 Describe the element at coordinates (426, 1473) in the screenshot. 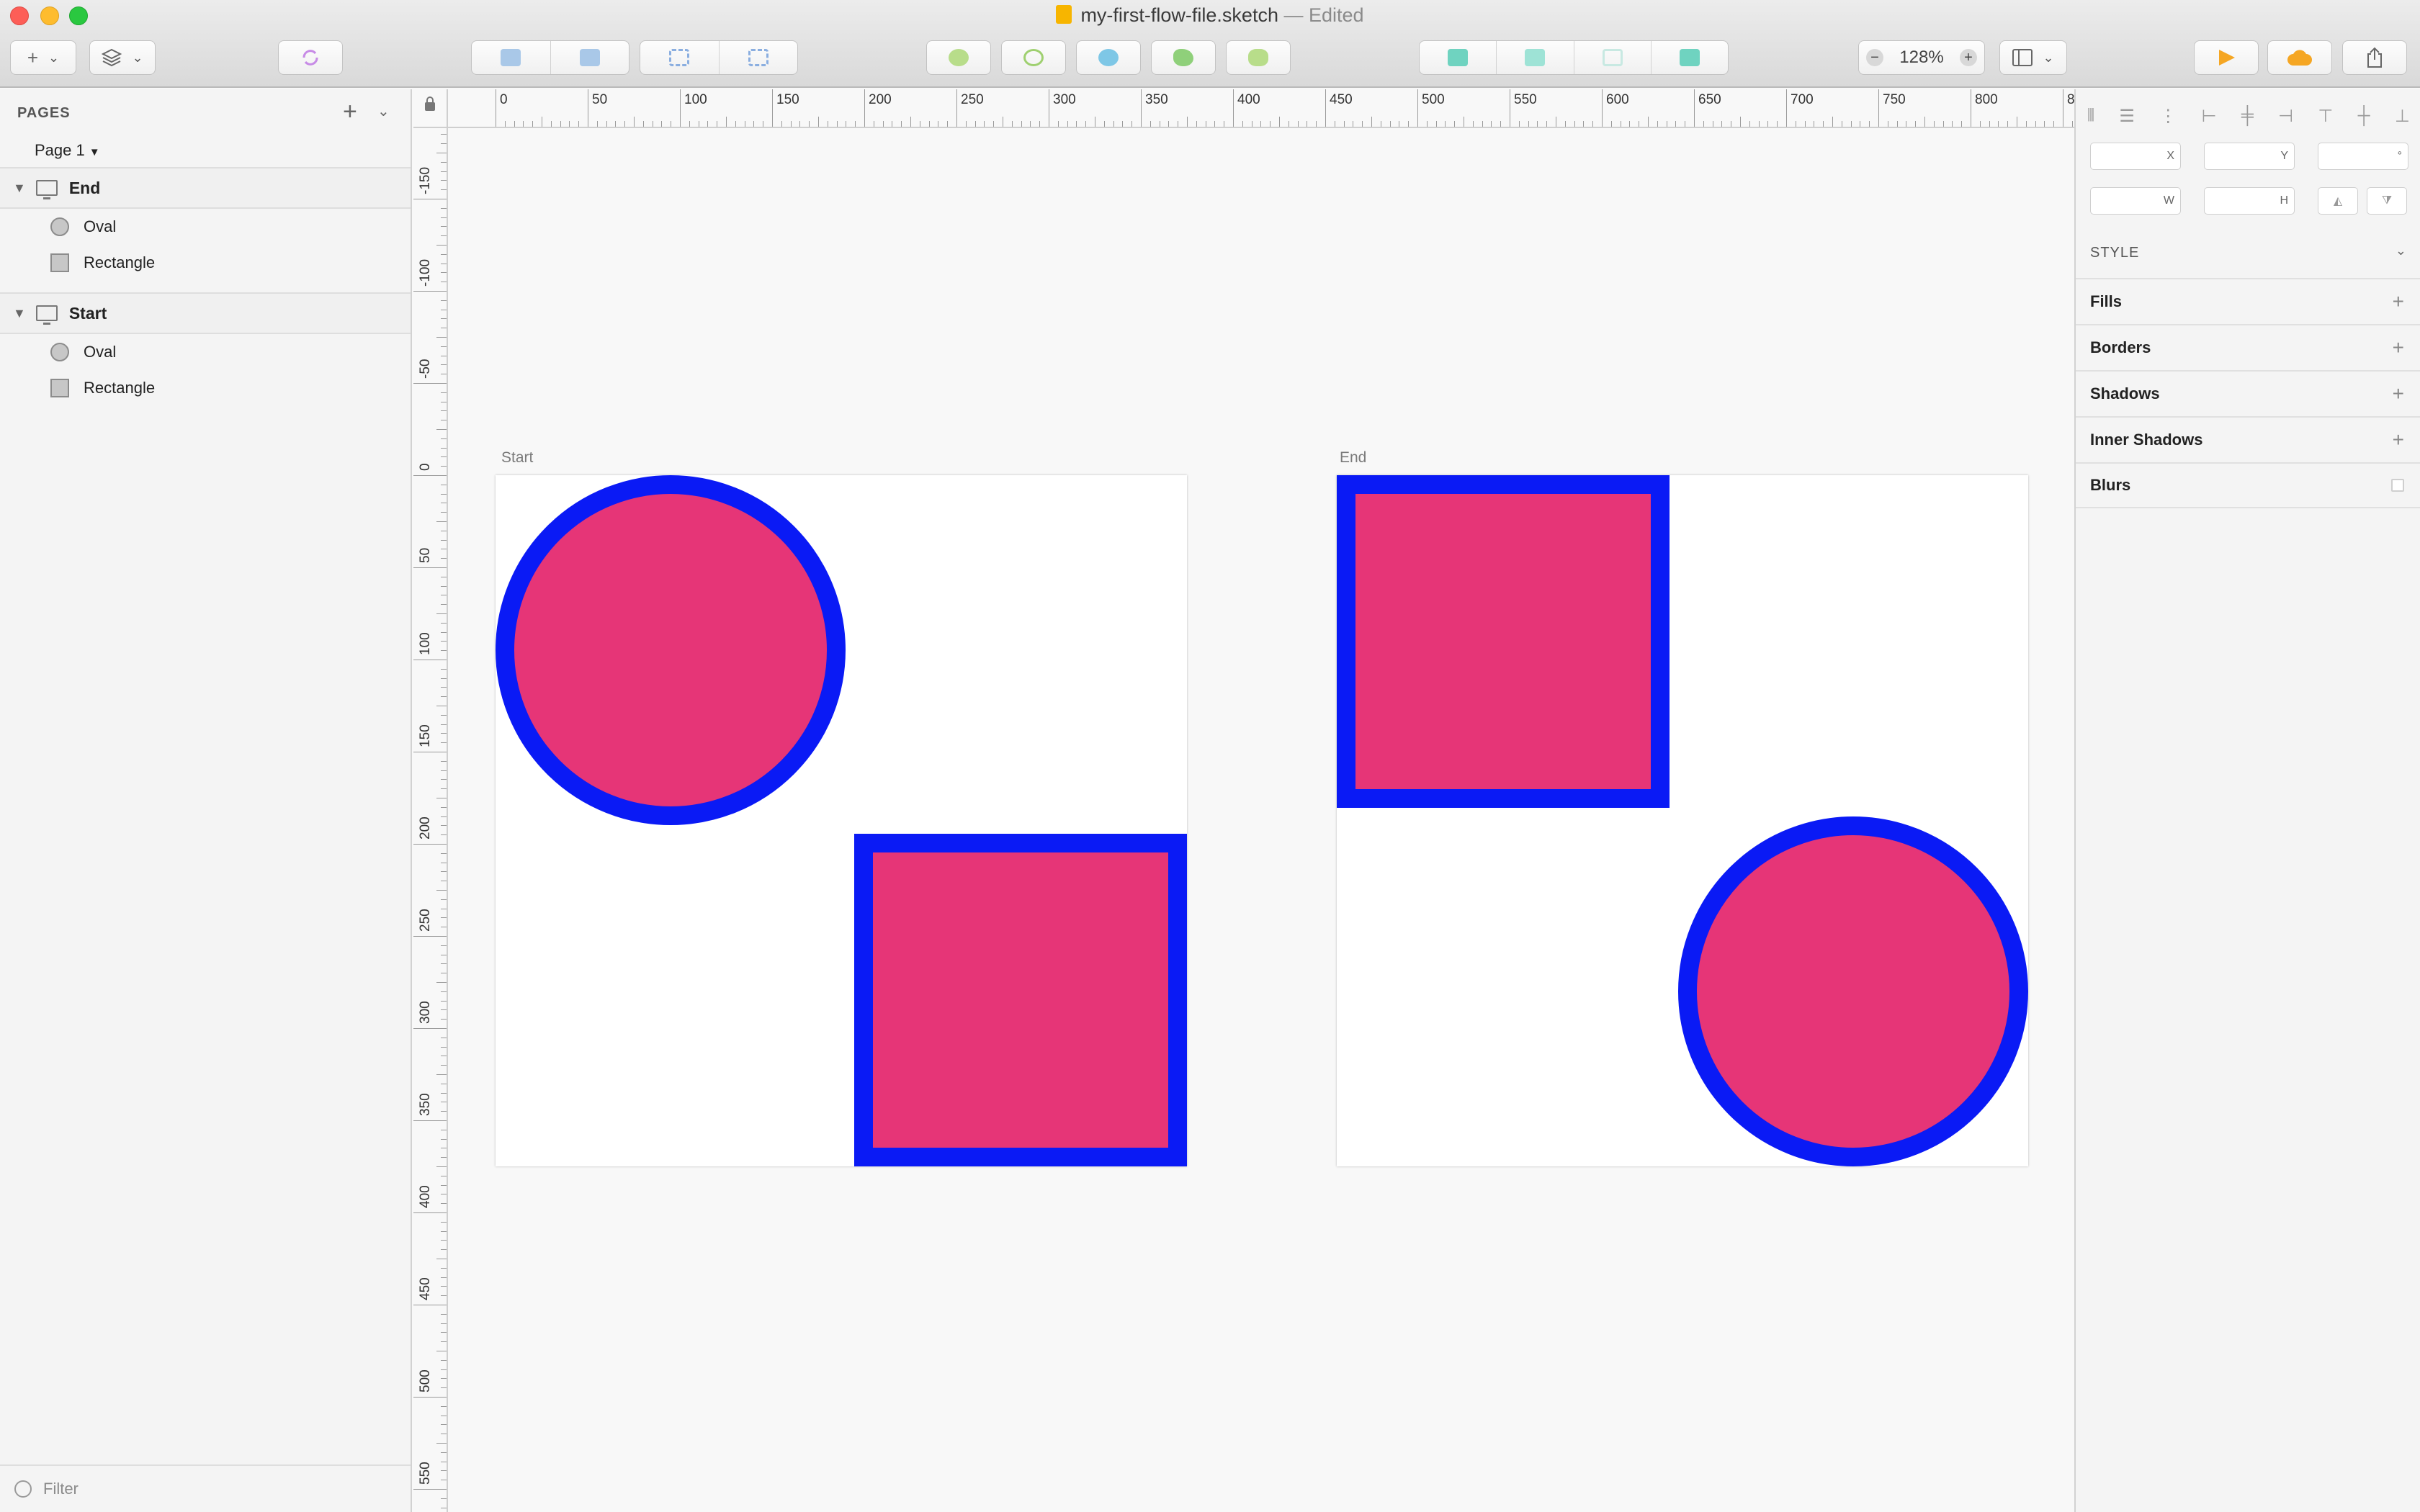

I see `ruler-label: 550` at that location.